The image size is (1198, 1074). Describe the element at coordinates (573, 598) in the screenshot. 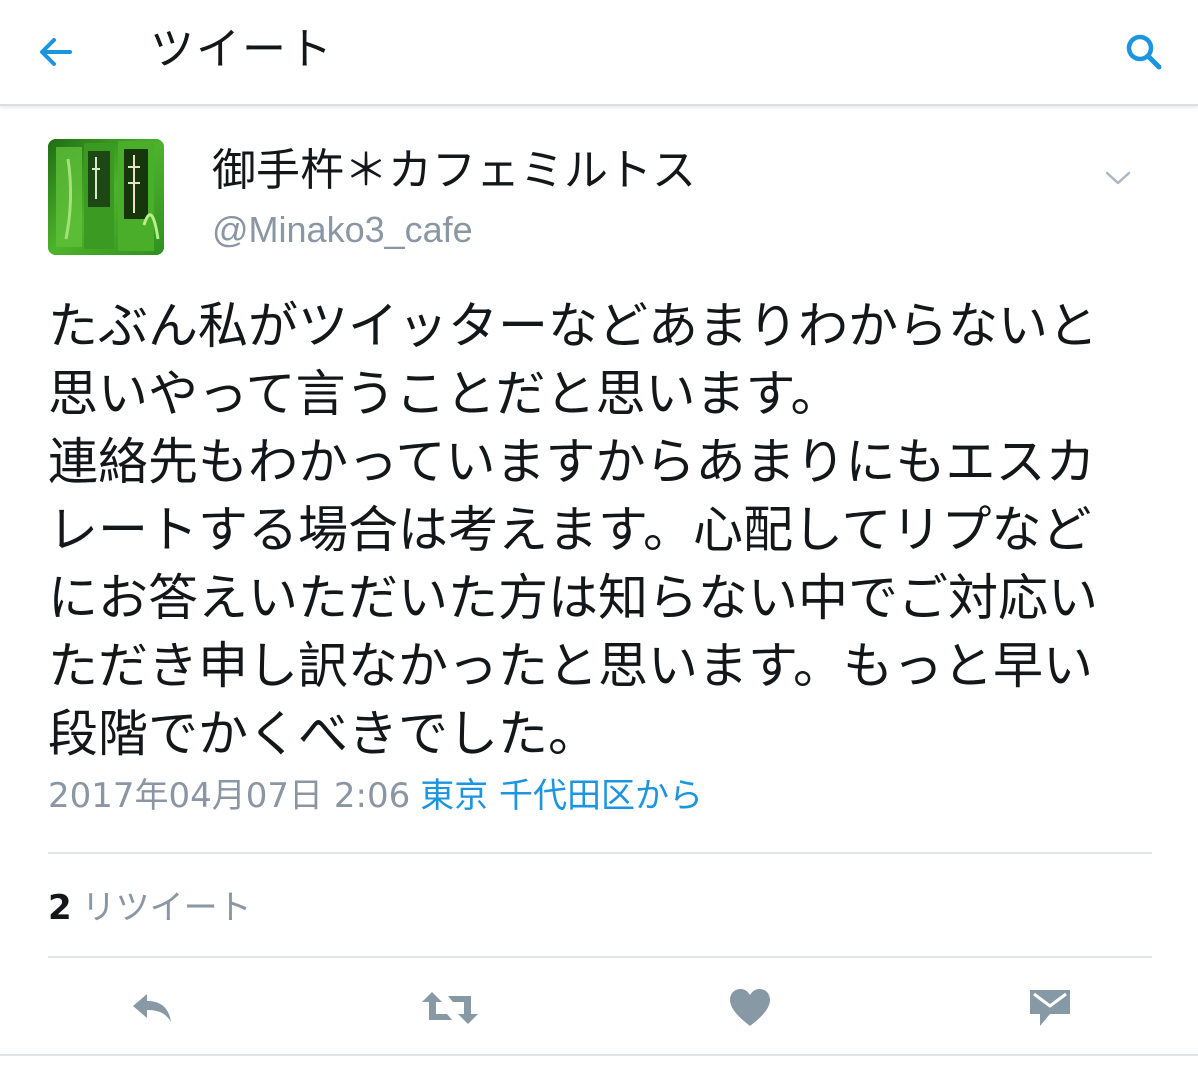

I see `tweet-text-line: にお答えいただいた方は知らない中でご対応い` at that location.